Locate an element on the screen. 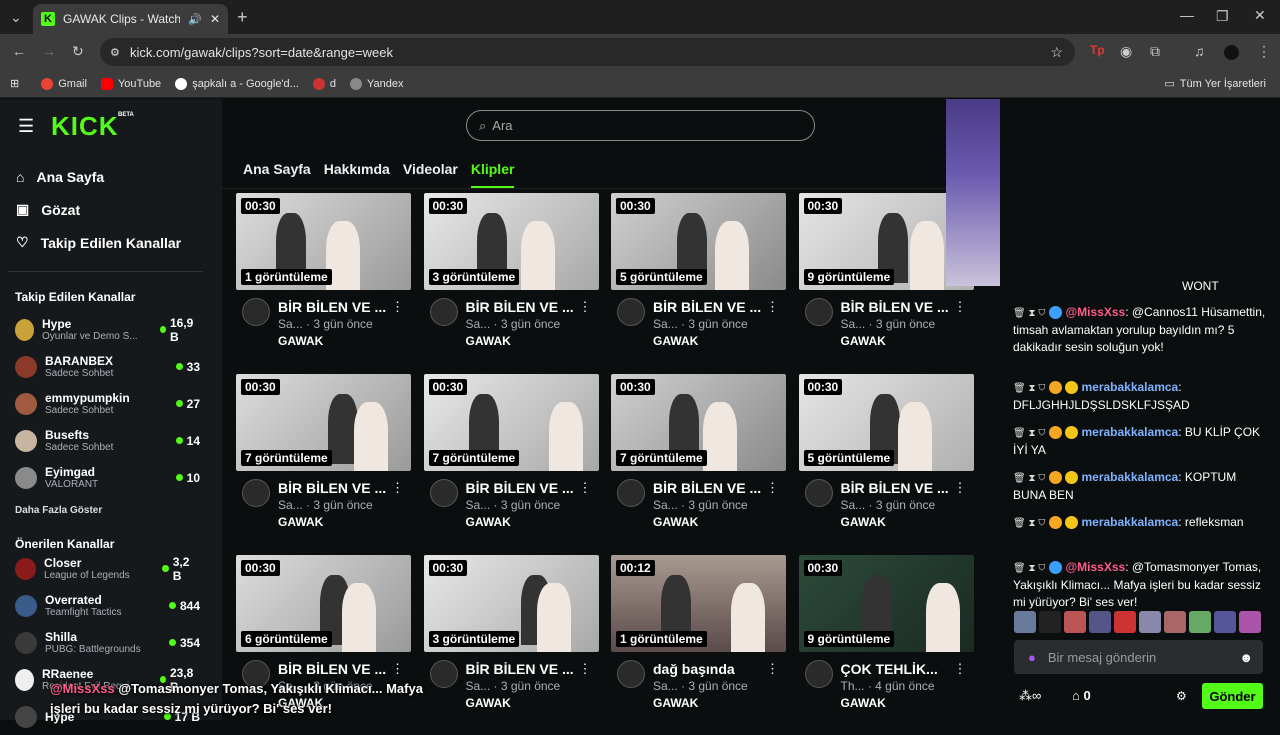 The height and width of the screenshot is (735, 1280). channel-item: Hype Oyunlar ve Demo S... 16,9 B is located at coordinates (107, 329).